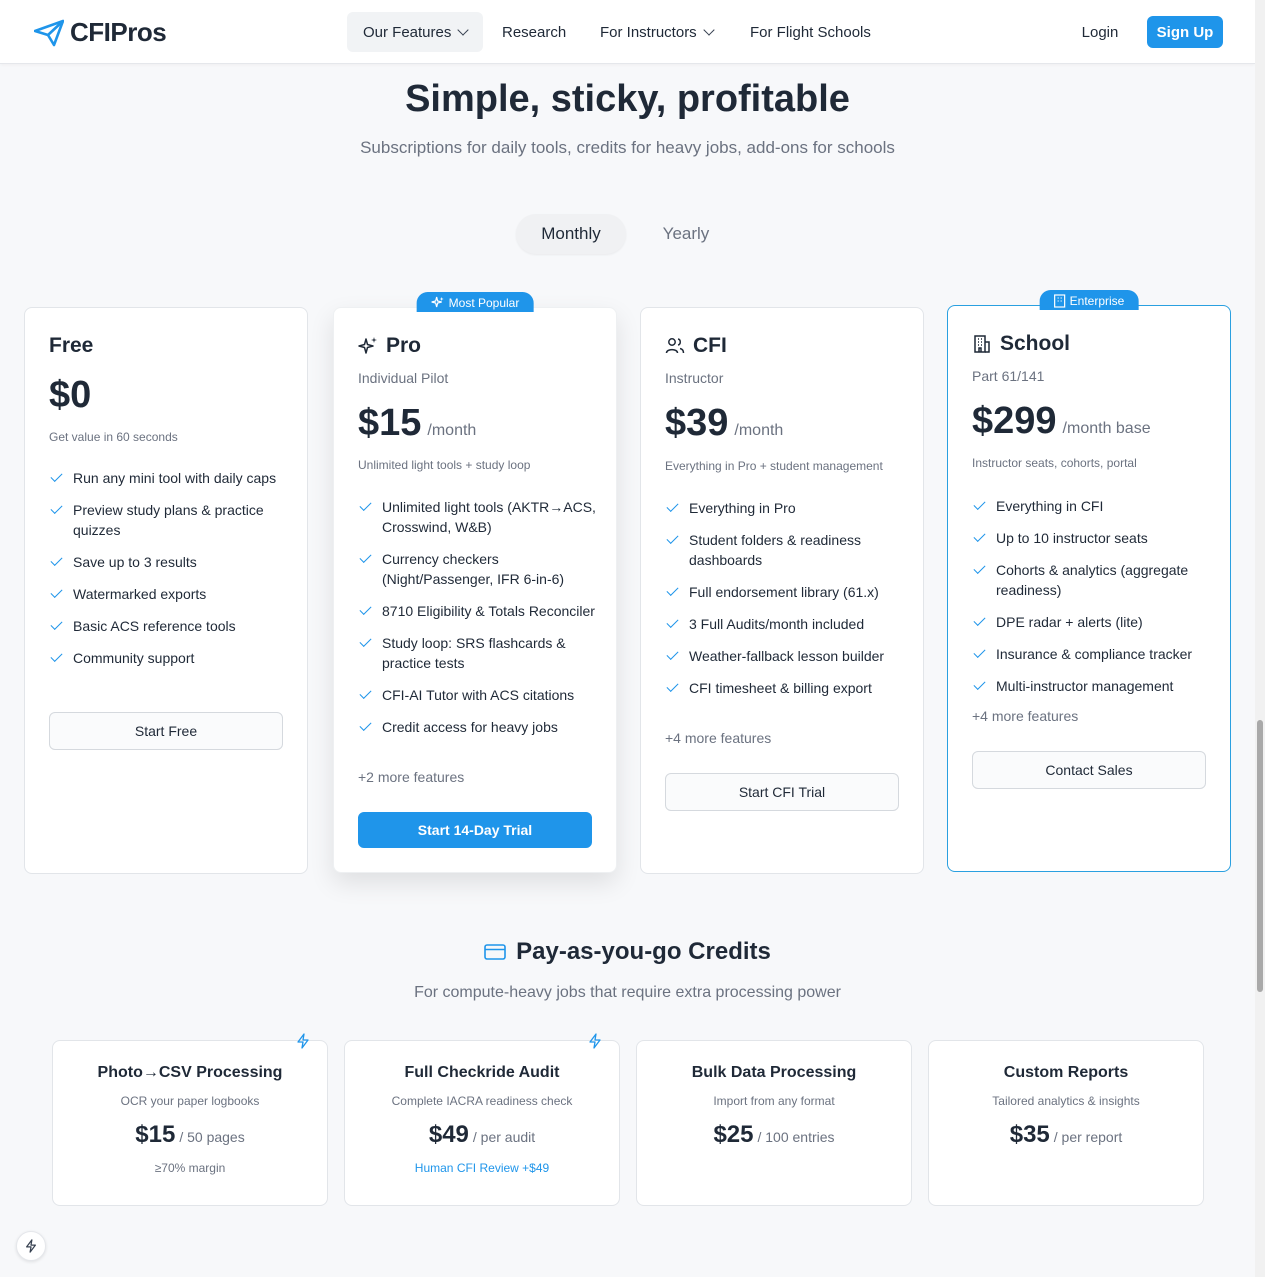  What do you see at coordinates (534, 32) in the screenshot?
I see `nav-research: Research` at bounding box center [534, 32].